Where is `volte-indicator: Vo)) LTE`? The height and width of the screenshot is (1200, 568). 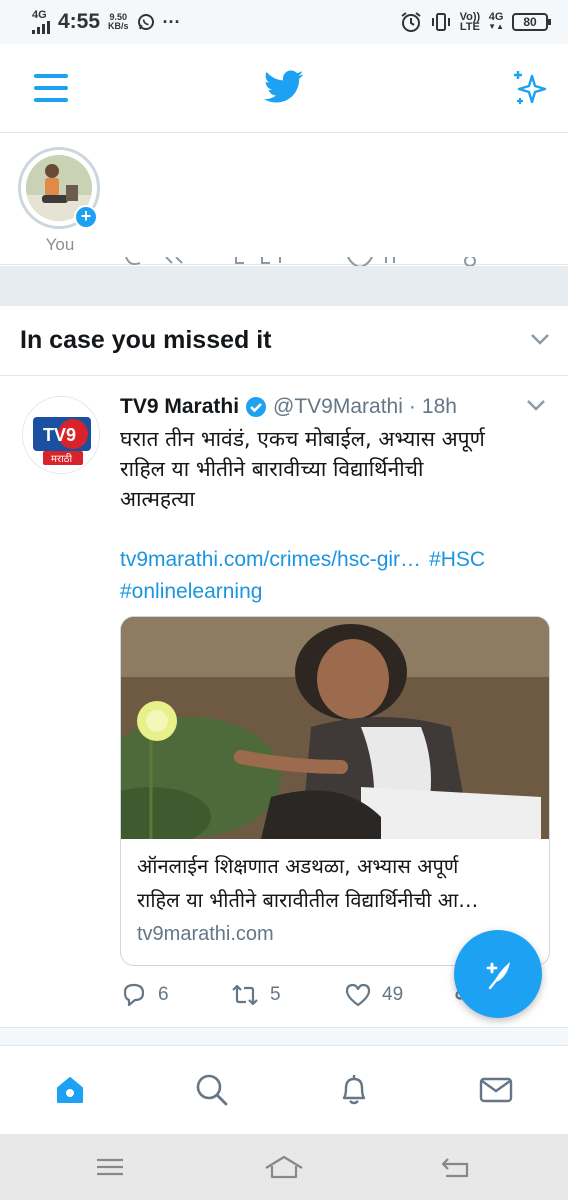 volte-indicator: Vo)) LTE is located at coordinates (470, 22).